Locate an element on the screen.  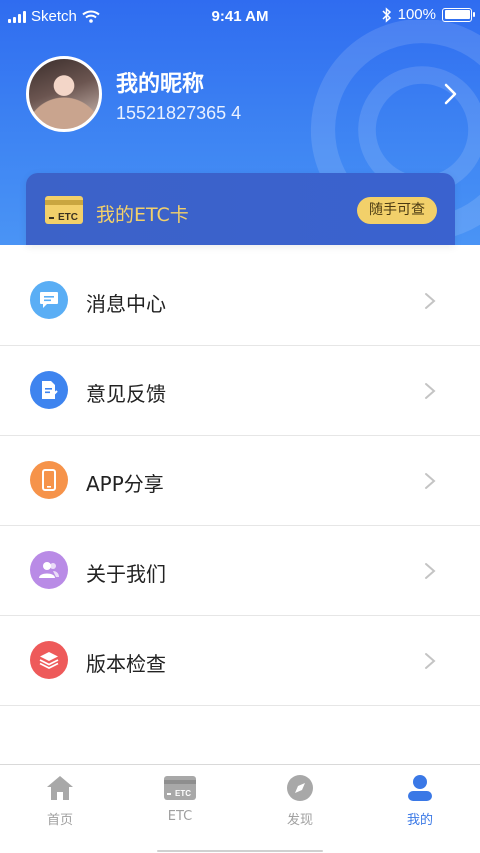
tab-mine: 我的 is located at coordinates (420, 800).